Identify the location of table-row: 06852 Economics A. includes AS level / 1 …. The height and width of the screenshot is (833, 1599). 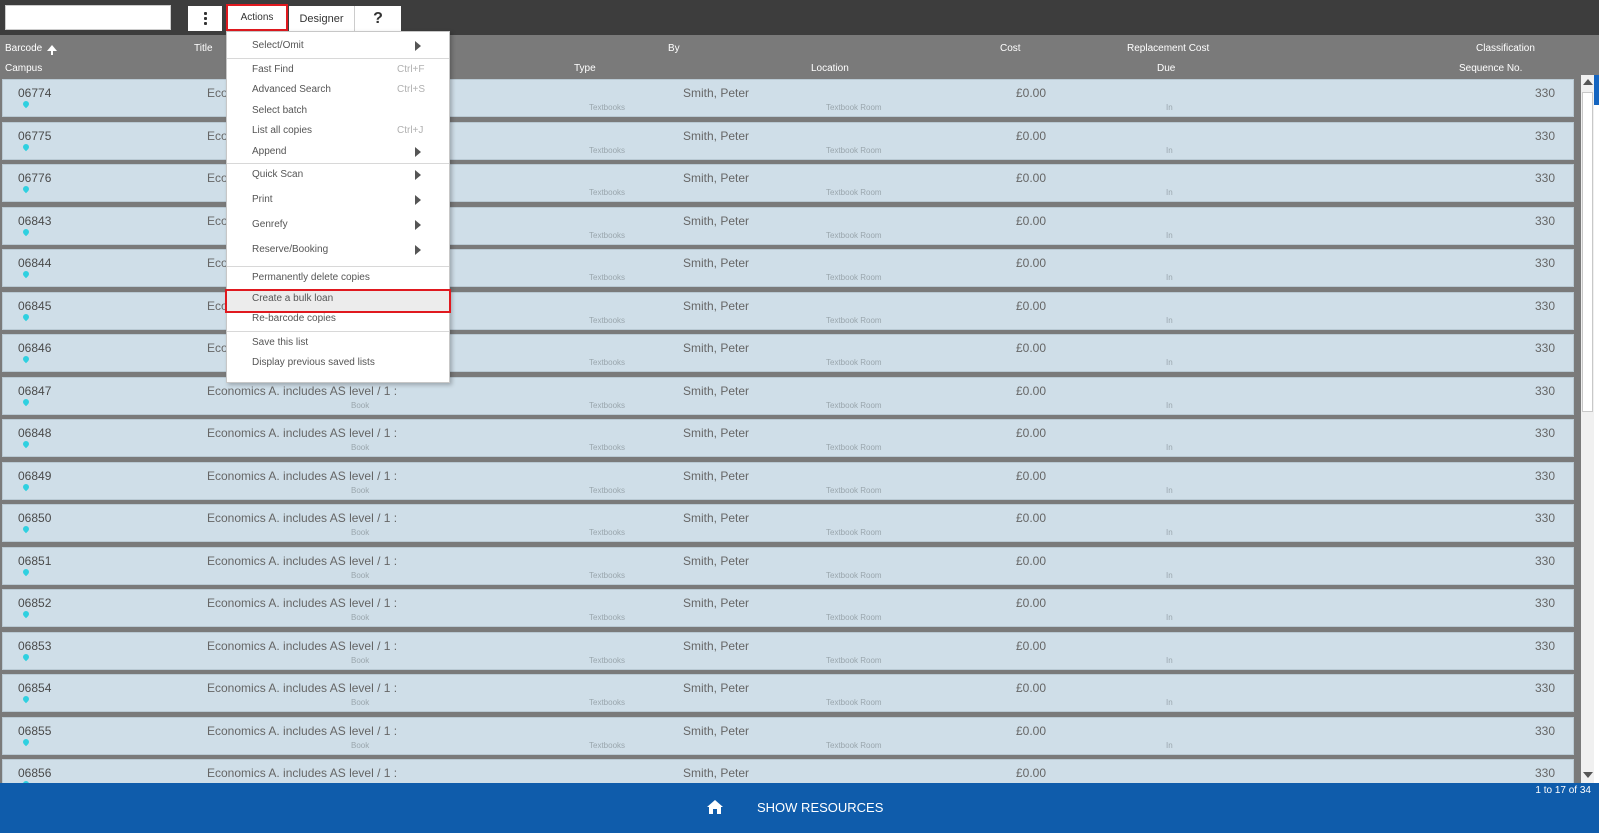
(788, 608).